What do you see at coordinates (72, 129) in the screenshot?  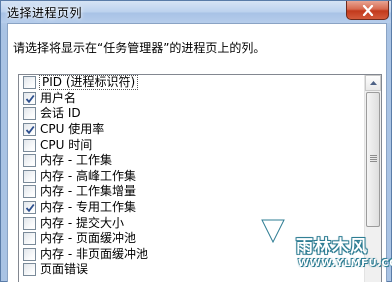 I see `column-label: CPU 使用率` at bounding box center [72, 129].